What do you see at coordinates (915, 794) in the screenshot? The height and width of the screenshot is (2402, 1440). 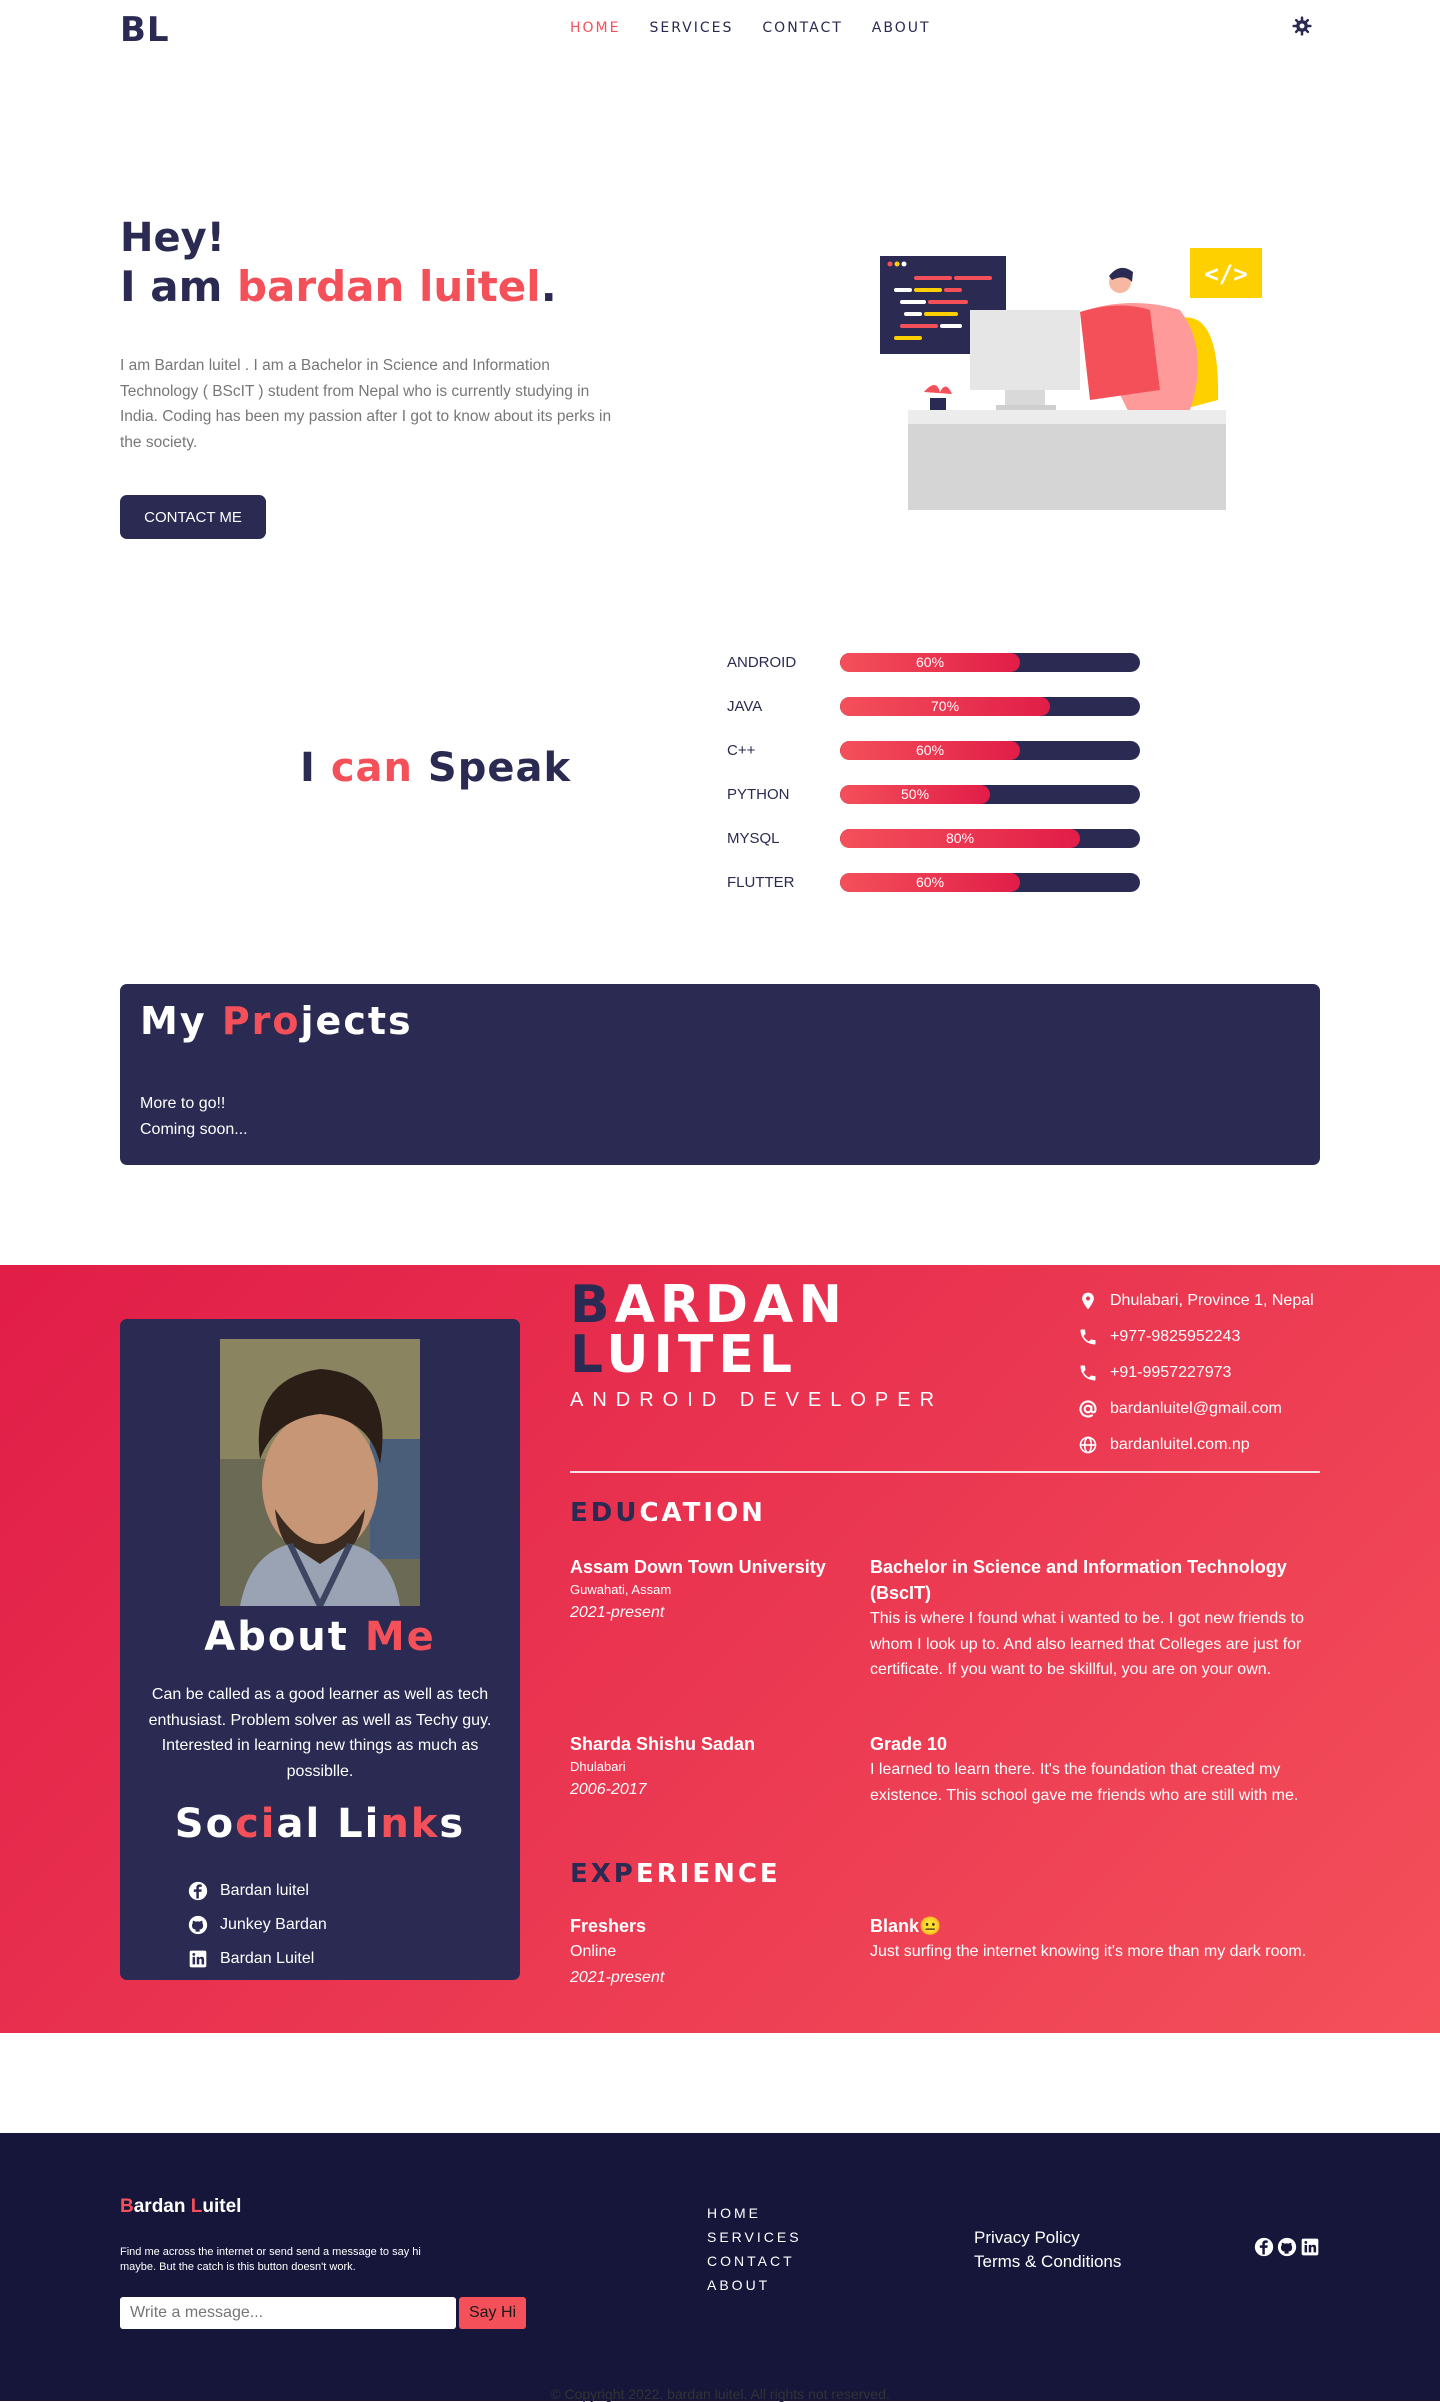 I see `skill-percent: 50%` at bounding box center [915, 794].